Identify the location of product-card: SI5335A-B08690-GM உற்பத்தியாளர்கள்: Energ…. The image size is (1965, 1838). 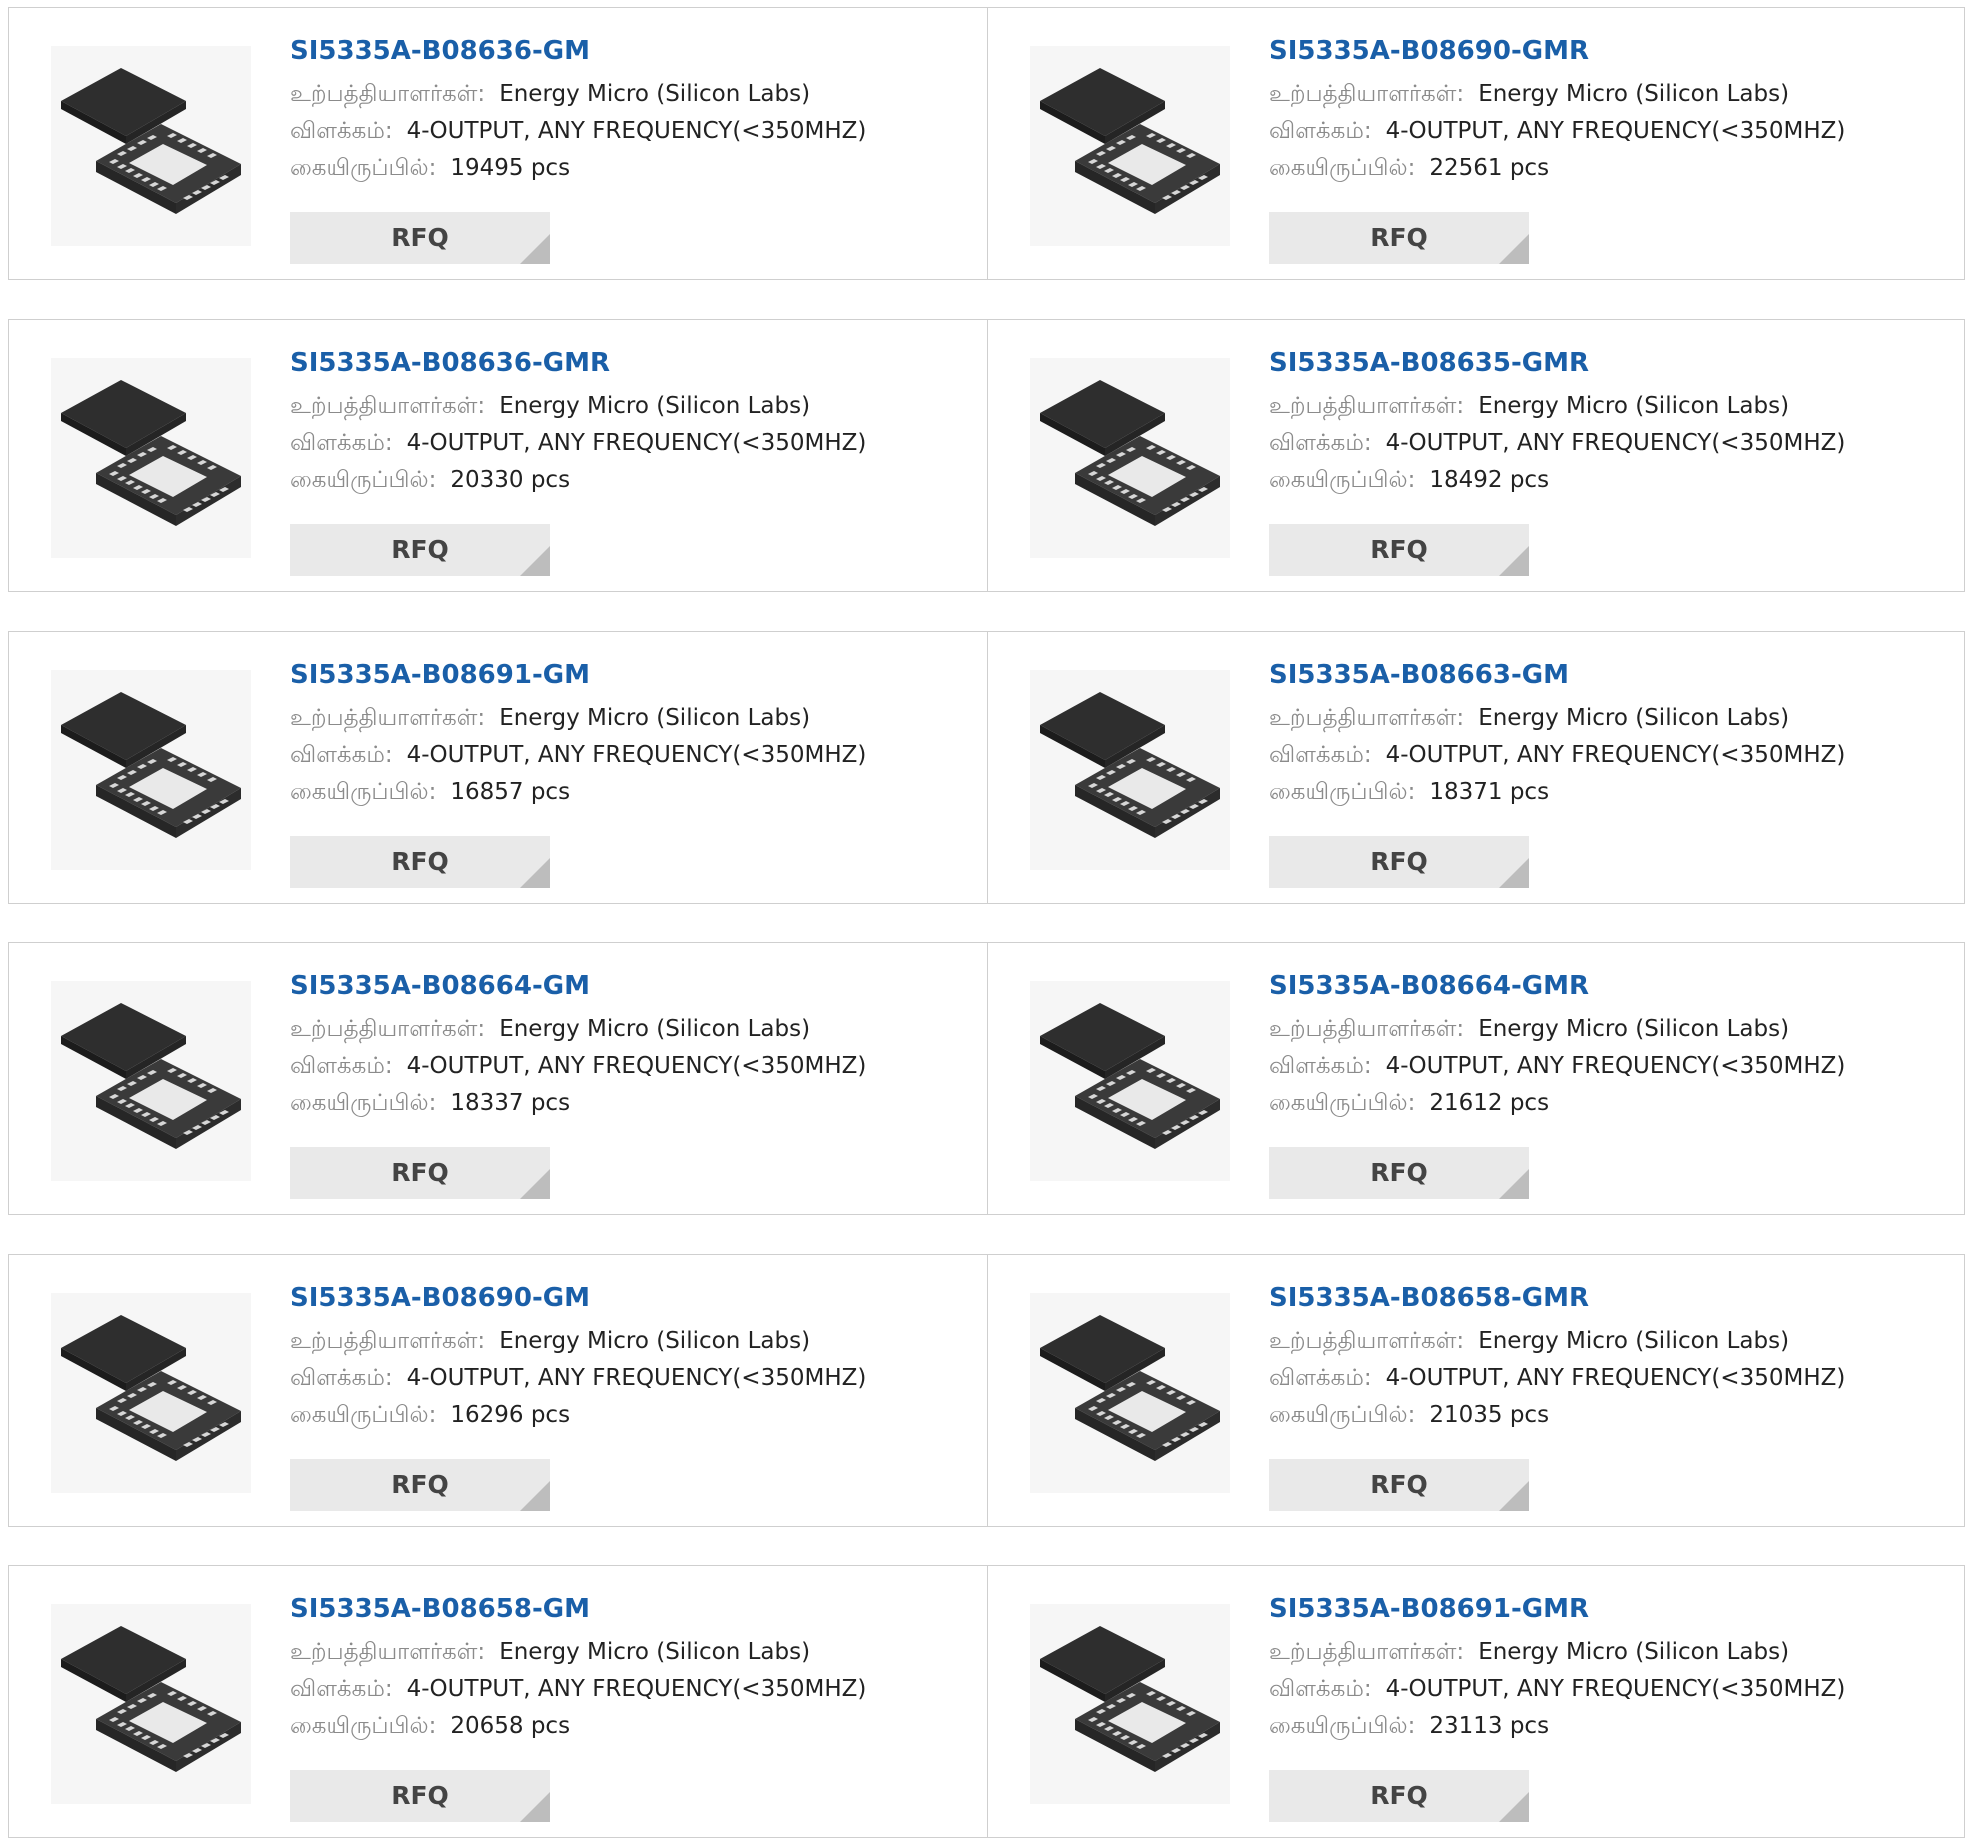
(498, 1390).